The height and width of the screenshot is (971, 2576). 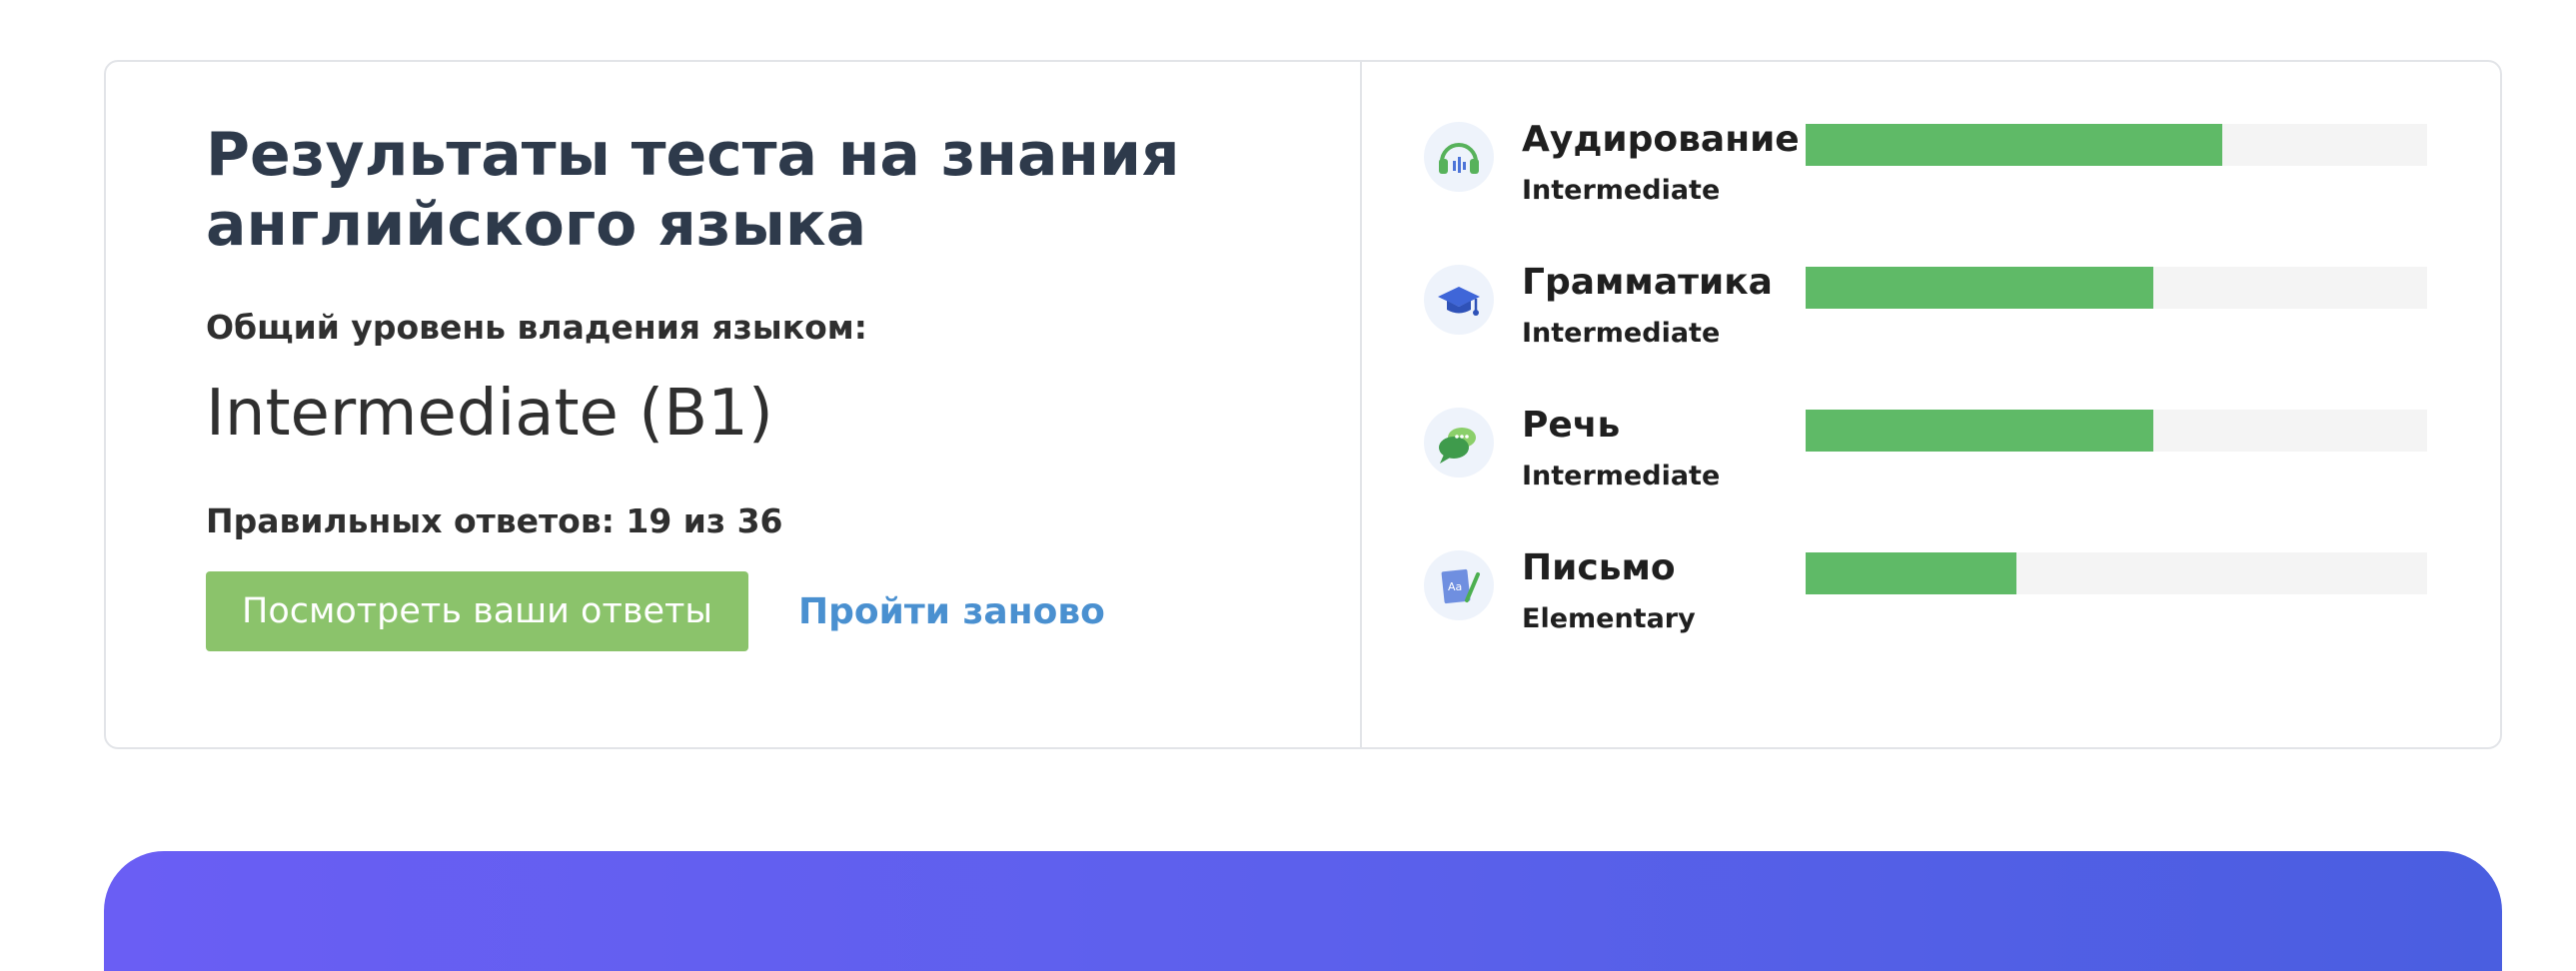 I want to click on speech-bubble-icon, so click(x=1459, y=443).